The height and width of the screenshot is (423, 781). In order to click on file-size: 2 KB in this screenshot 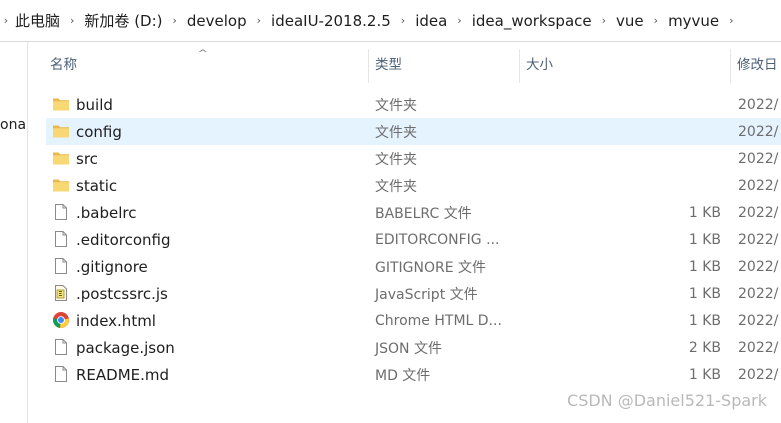, I will do `click(704, 347)`.